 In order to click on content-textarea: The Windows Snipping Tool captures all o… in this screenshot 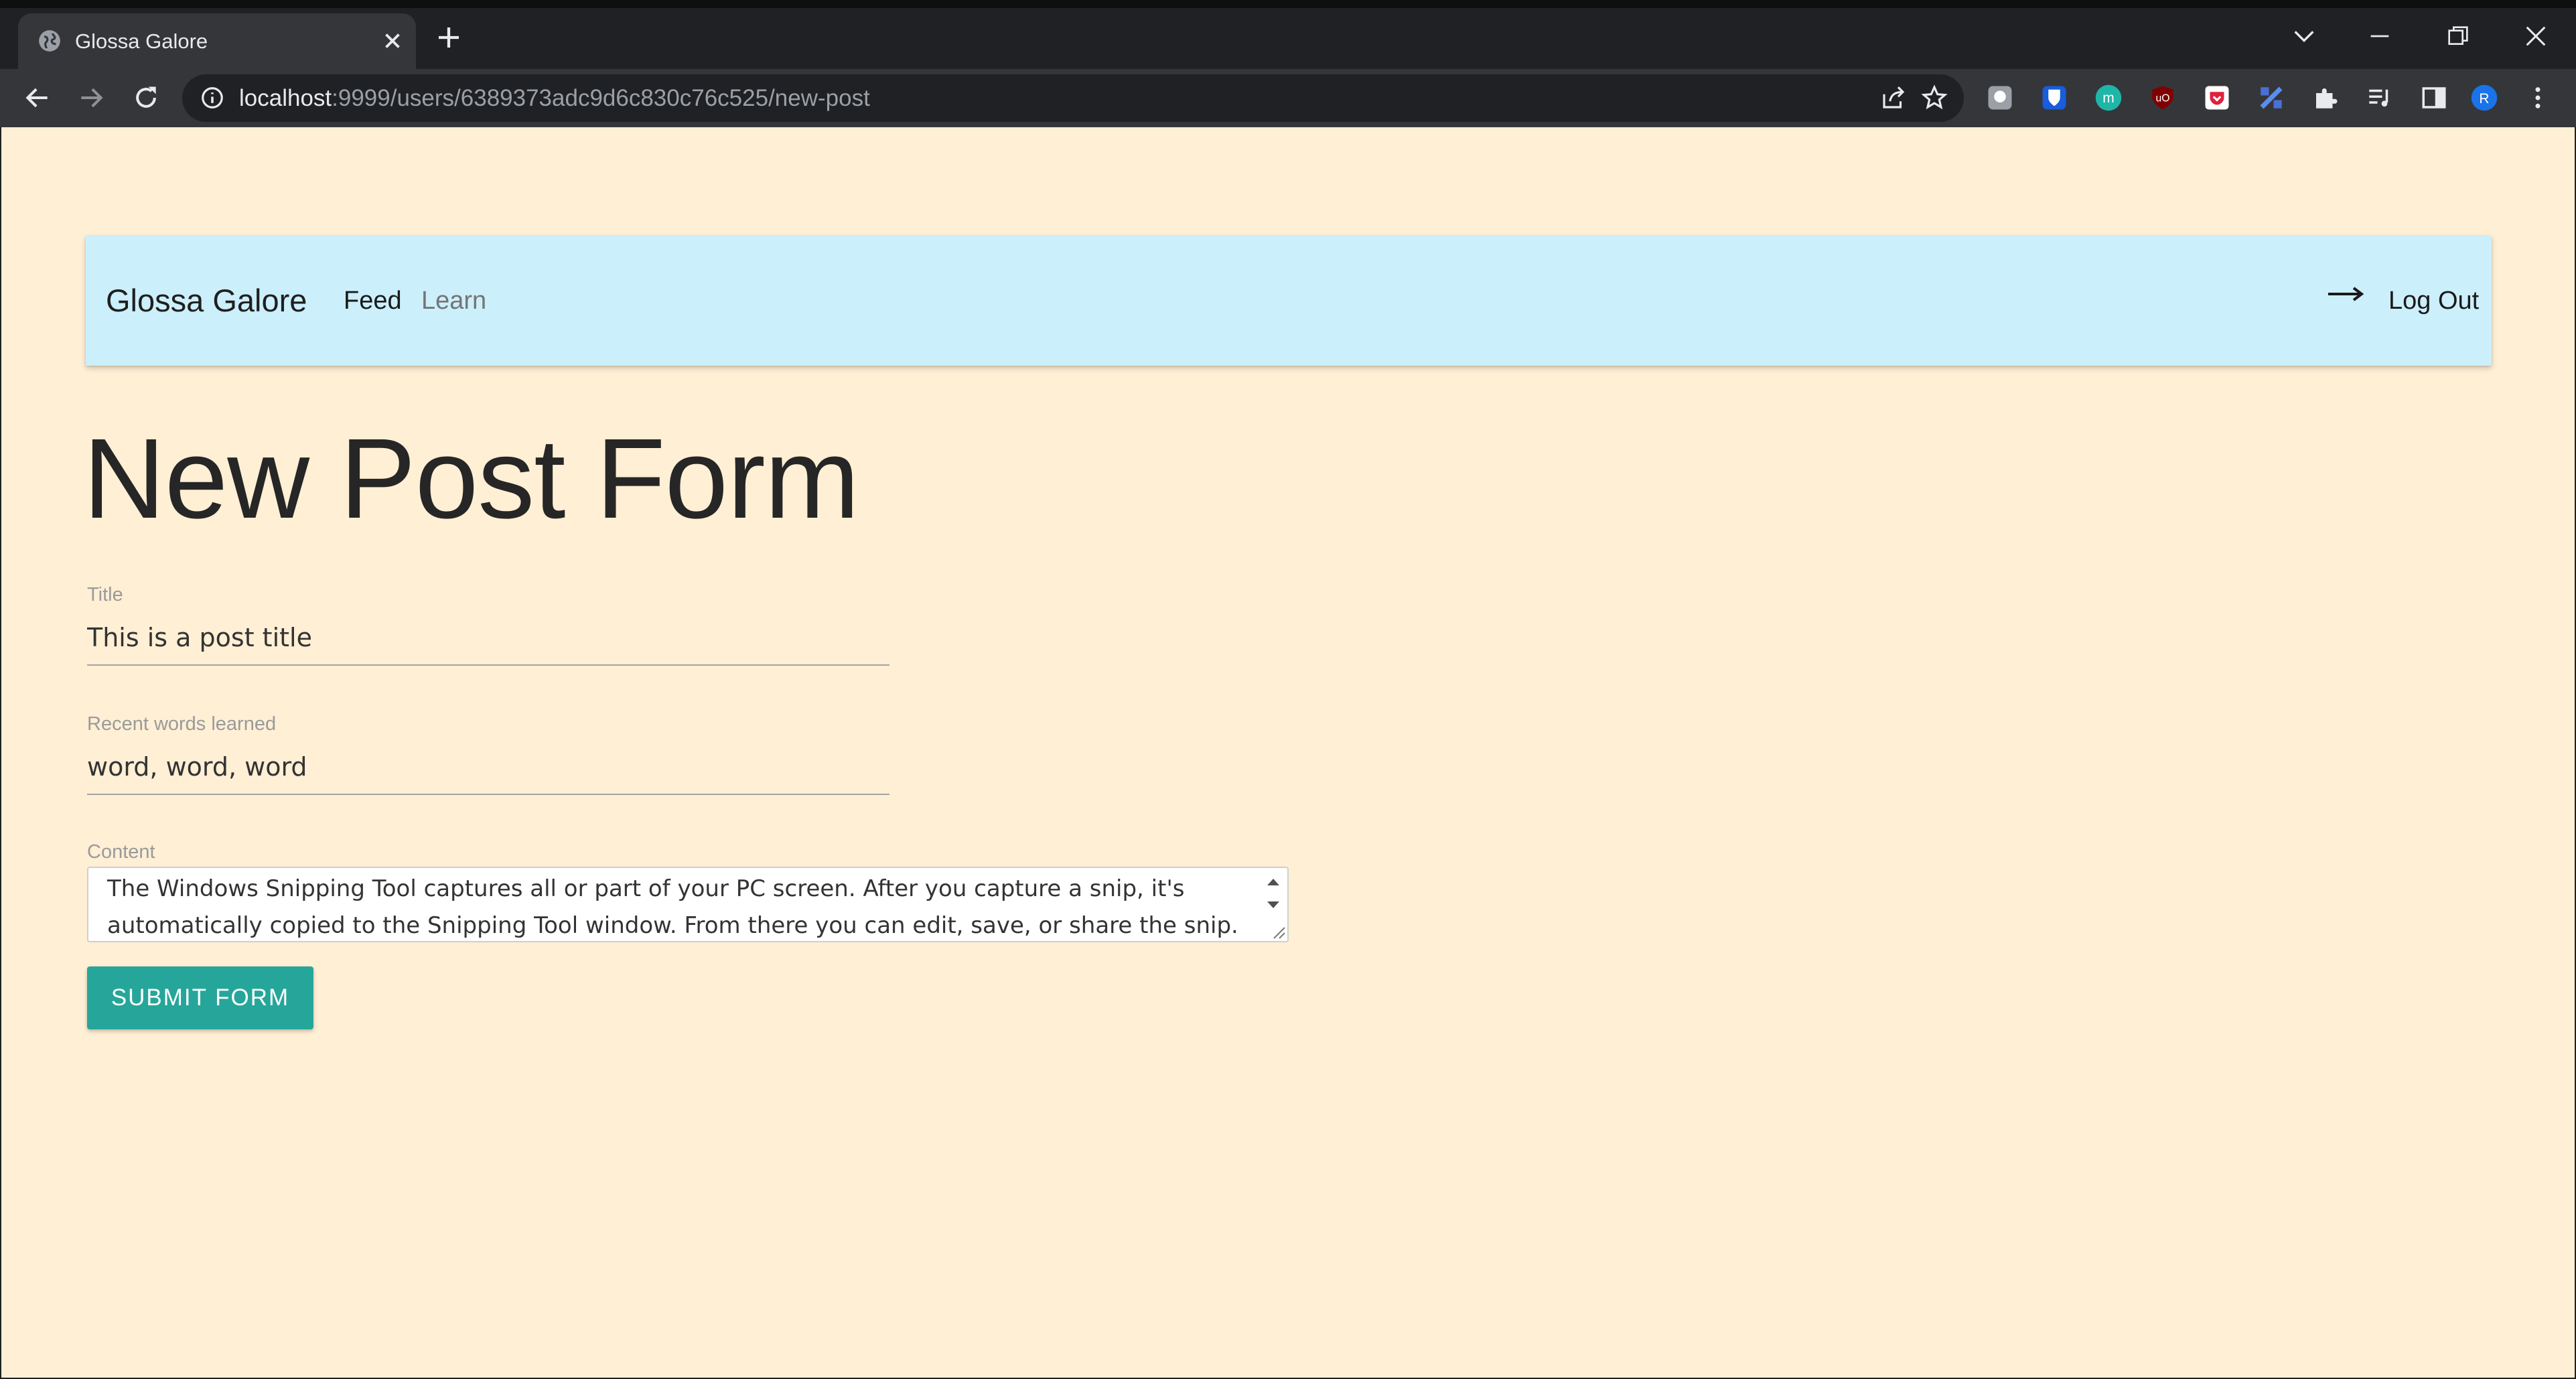, I will do `click(688, 904)`.